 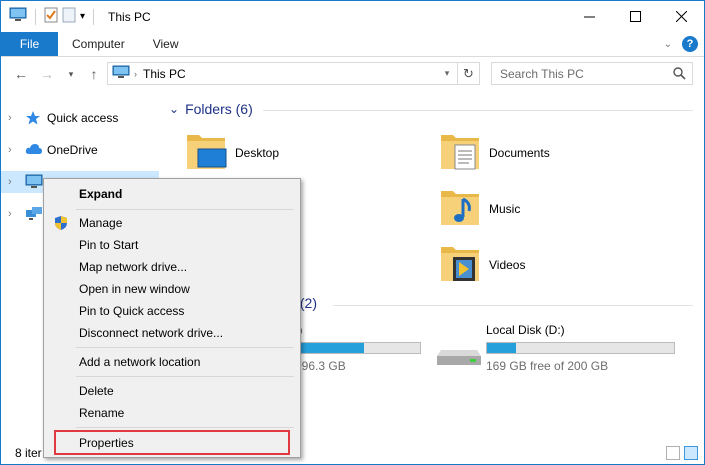 I want to click on search-icon, so click(x=679, y=75).